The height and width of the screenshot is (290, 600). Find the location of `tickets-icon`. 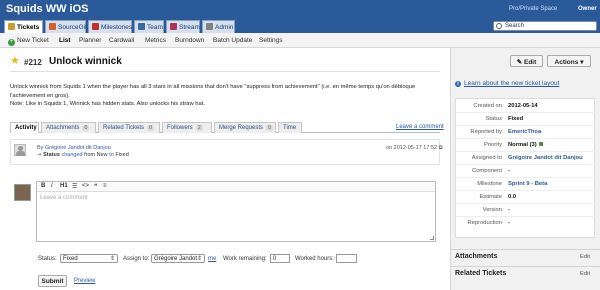

tickets-icon is located at coordinates (11, 26).